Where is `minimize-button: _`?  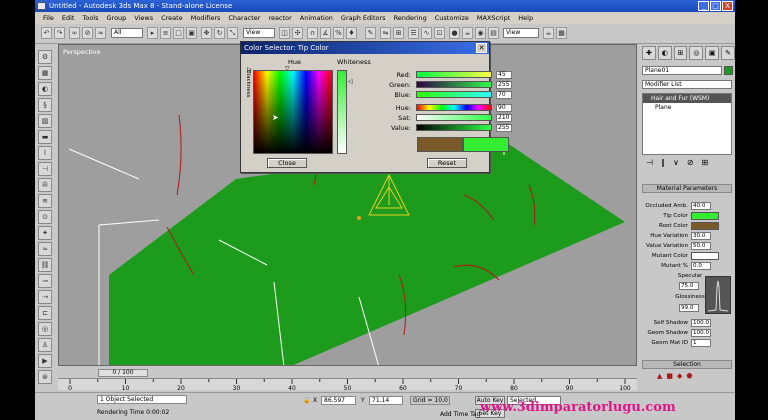
minimize-button: _ is located at coordinates (703, 6).